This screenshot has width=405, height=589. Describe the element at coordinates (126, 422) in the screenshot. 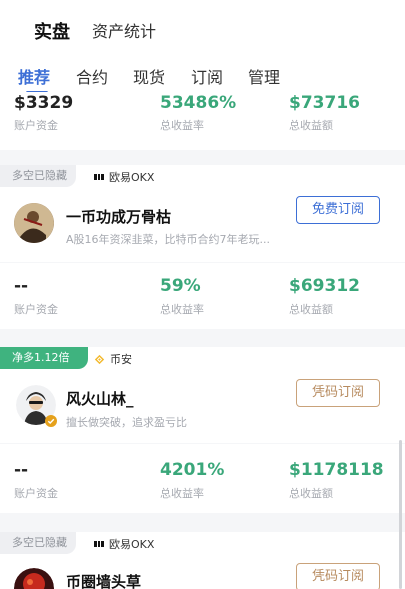

I see `trader-description: 擅长做突破，追求盈亏比` at that location.